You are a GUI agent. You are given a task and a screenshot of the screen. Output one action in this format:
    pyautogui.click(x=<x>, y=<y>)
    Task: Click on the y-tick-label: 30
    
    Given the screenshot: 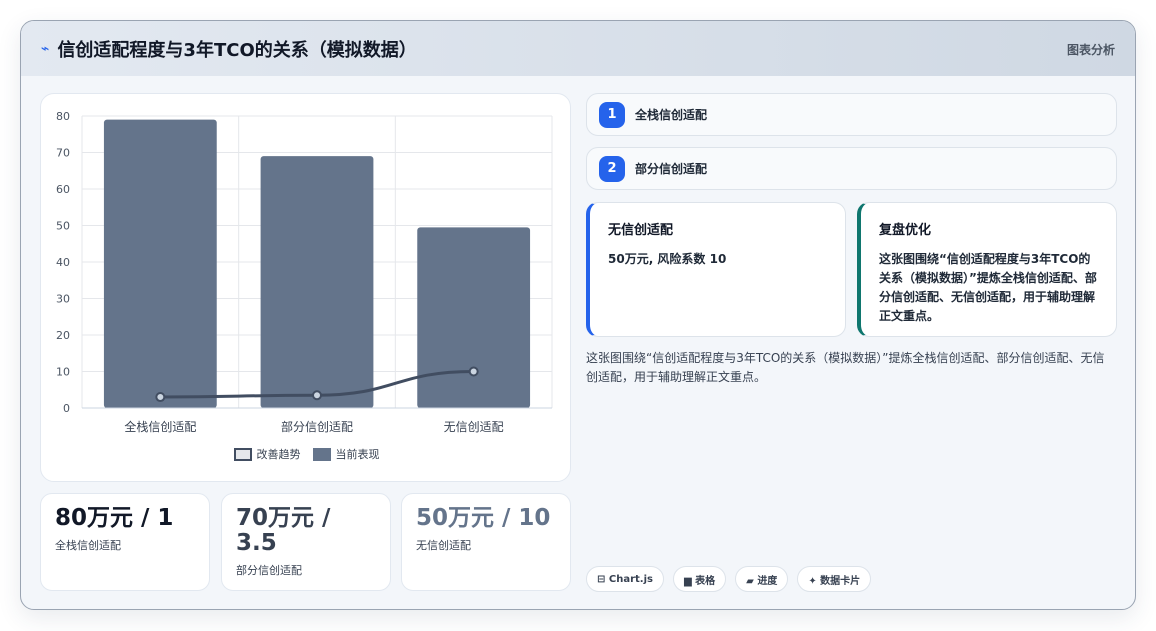 What is the action you would take?
    pyautogui.click(x=63, y=299)
    